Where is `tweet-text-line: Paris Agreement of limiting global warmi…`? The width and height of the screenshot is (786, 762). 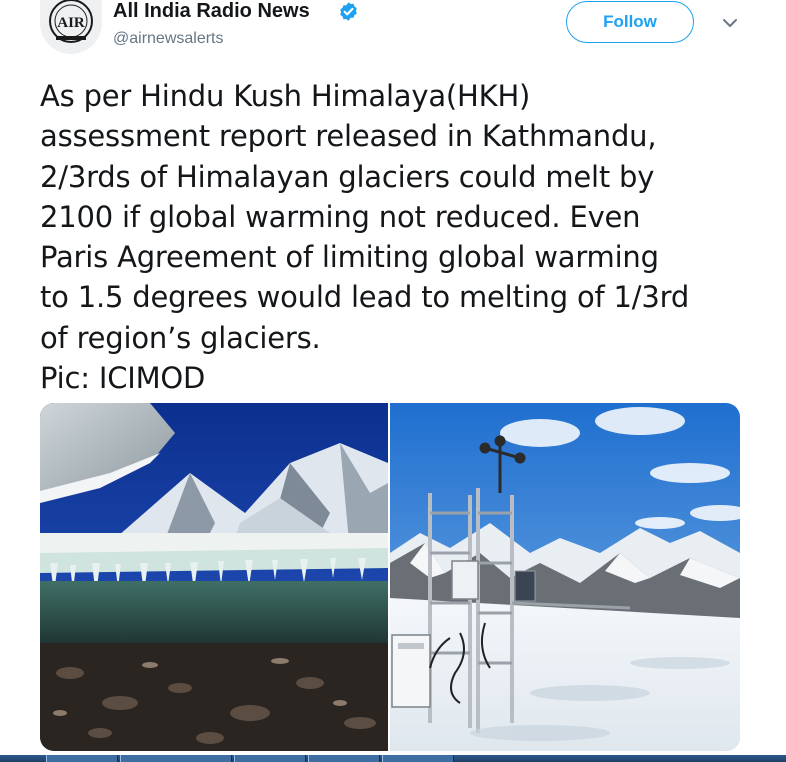 tweet-text-line: Paris Agreement of limiting global warmi… is located at coordinates (349, 257).